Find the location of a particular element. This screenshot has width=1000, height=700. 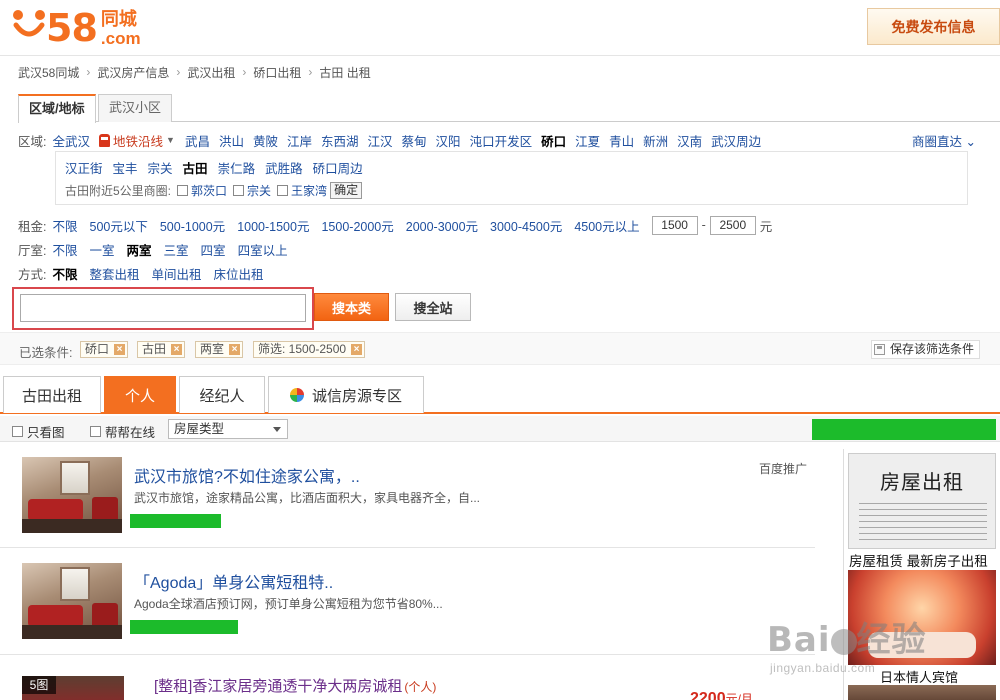

district-option: 青山 is located at coordinates (621, 140).